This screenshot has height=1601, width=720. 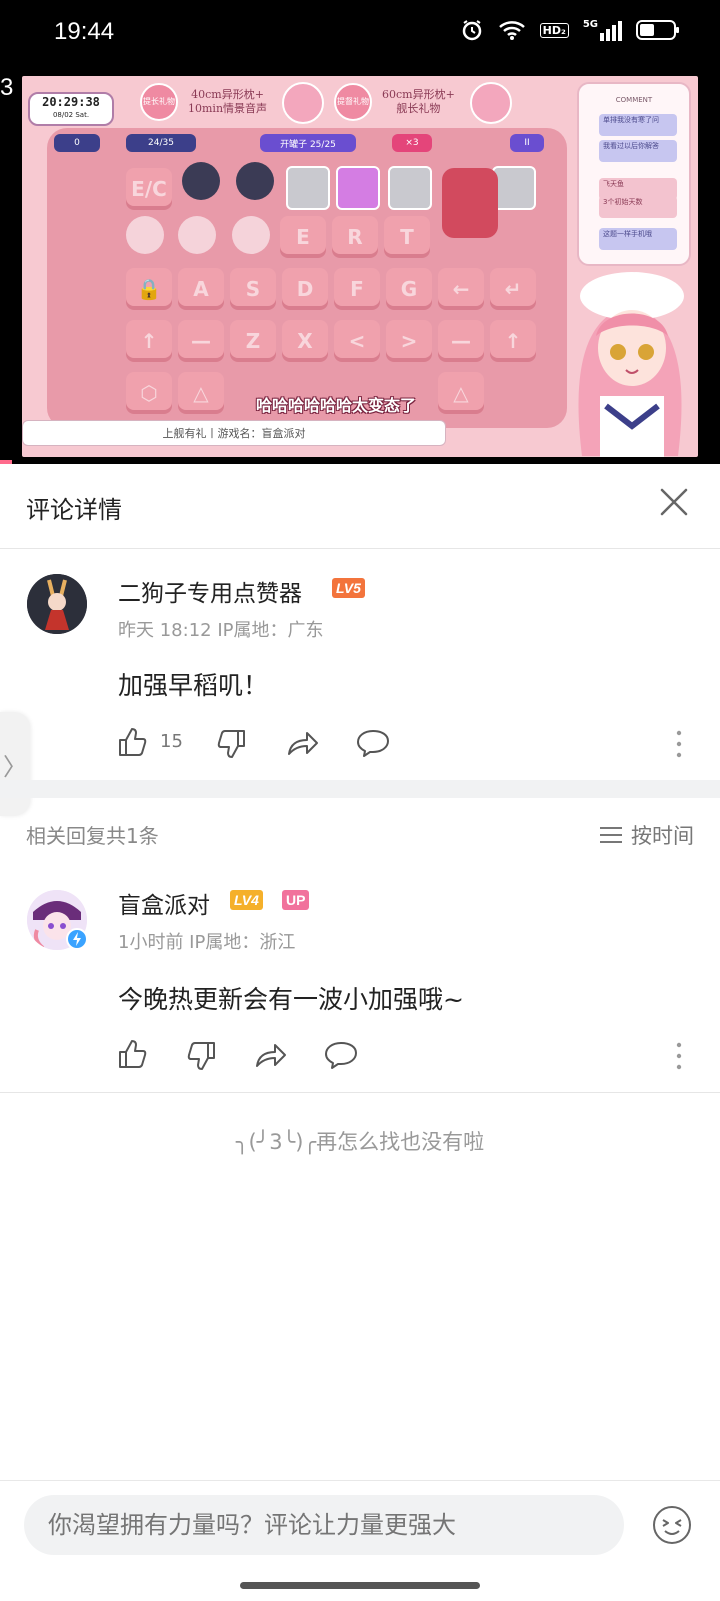 I want to click on level-badge: LV5, so click(x=348, y=588).